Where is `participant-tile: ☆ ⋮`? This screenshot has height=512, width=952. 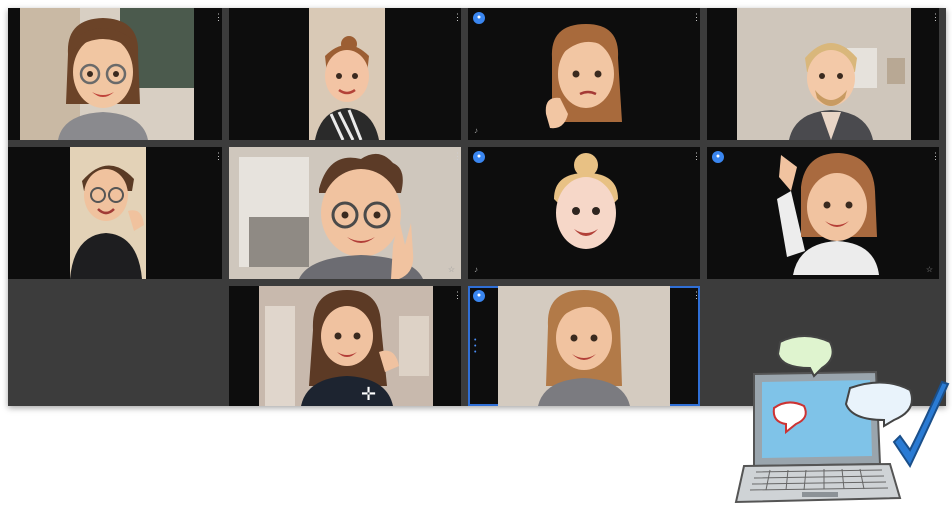
participant-tile: ☆ ⋮ is located at coordinates (345, 213).